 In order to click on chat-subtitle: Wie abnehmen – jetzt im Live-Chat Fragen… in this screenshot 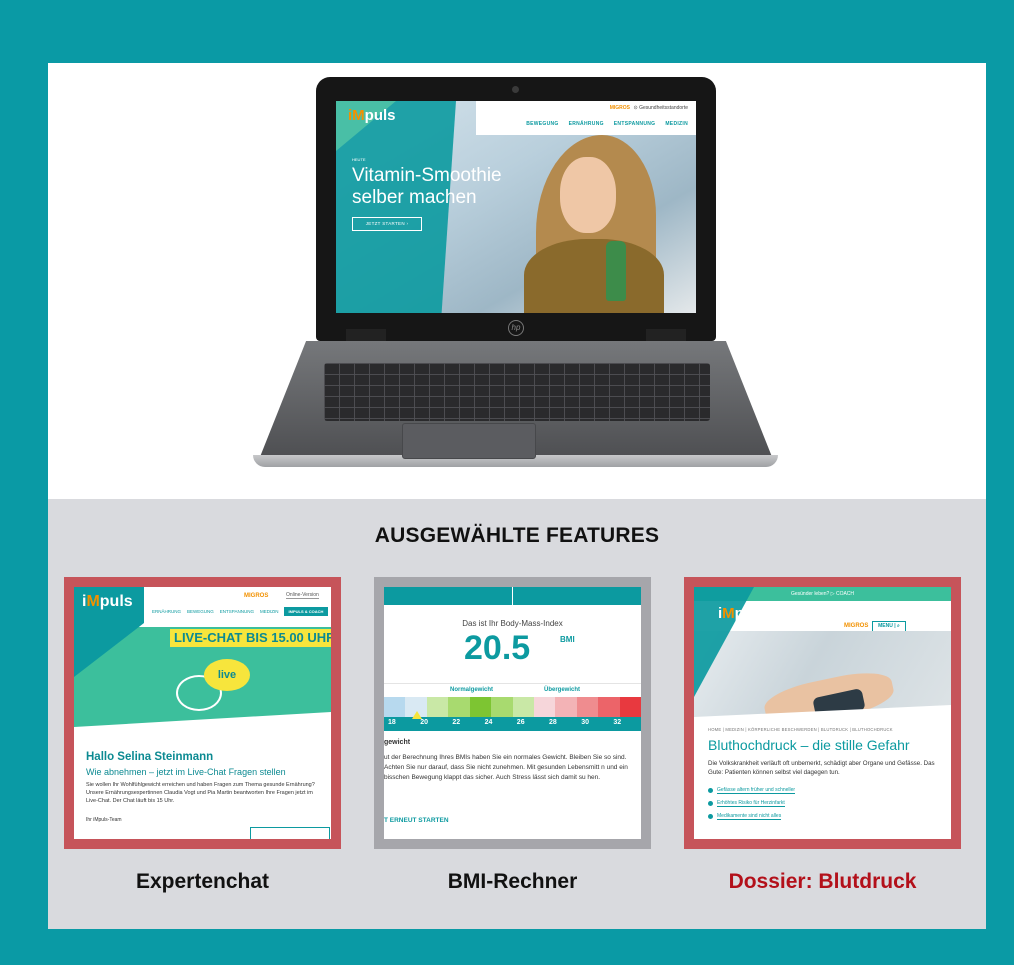, I will do `click(186, 772)`.